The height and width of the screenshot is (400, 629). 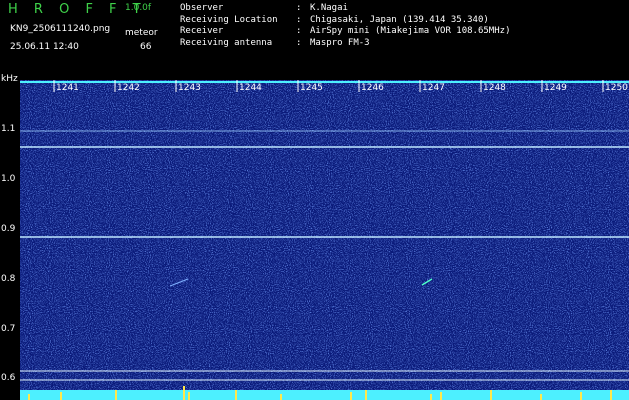 What do you see at coordinates (555, 88) in the screenshot?
I see `x-tick-label: 1249` at bounding box center [555, 88].